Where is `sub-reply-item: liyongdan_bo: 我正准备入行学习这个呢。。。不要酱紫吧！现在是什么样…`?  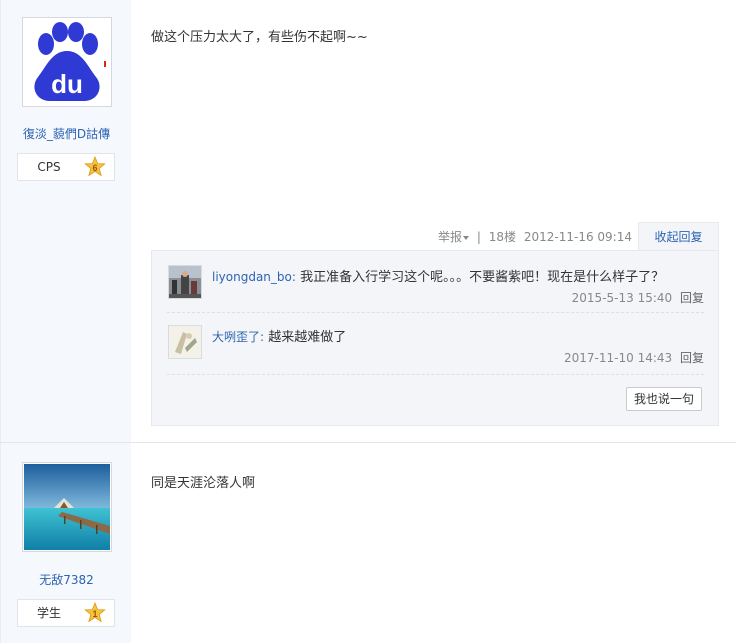
sub-reply-item: liyongdan_bo: 我正准备入行学习这个呢。。。不要酱紫吧！现在是什么样… is located at coordinates (435, 282).